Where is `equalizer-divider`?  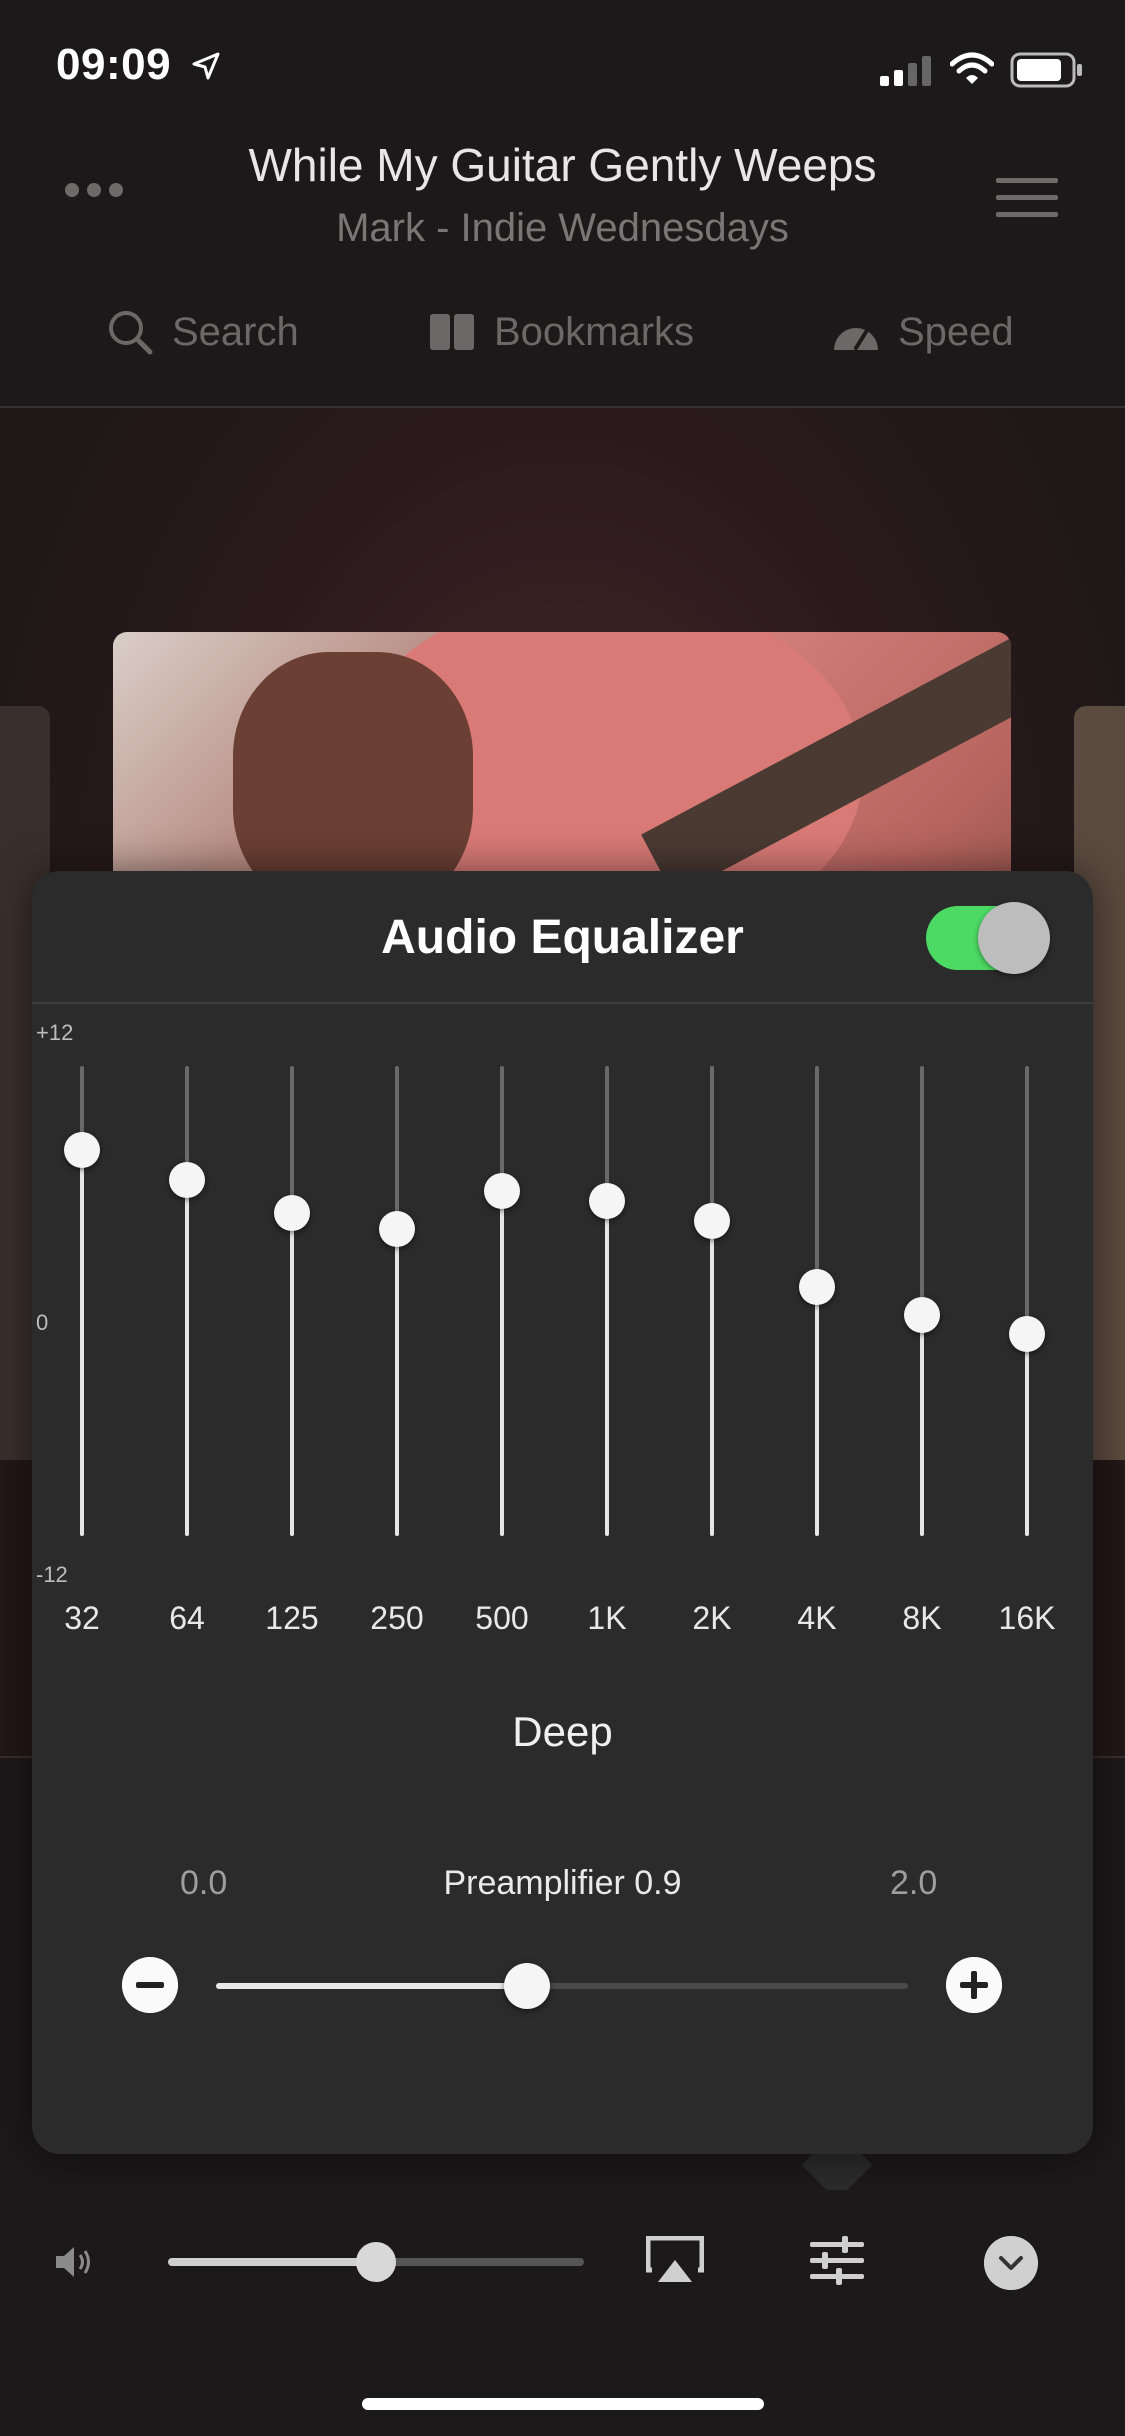
equalizer-divider is located at coordinates (562, 1003).